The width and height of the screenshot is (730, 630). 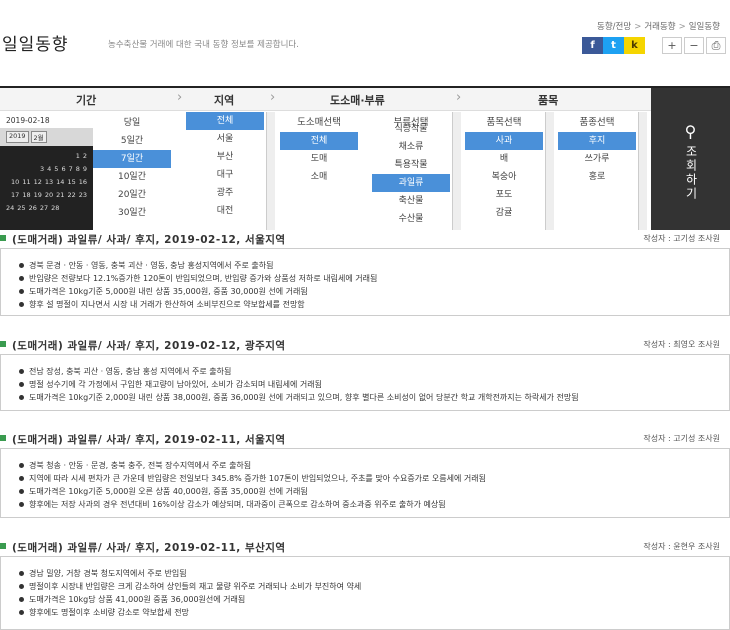 I want to click on kakaostory-share-button: k, so click(x=634, y=45).